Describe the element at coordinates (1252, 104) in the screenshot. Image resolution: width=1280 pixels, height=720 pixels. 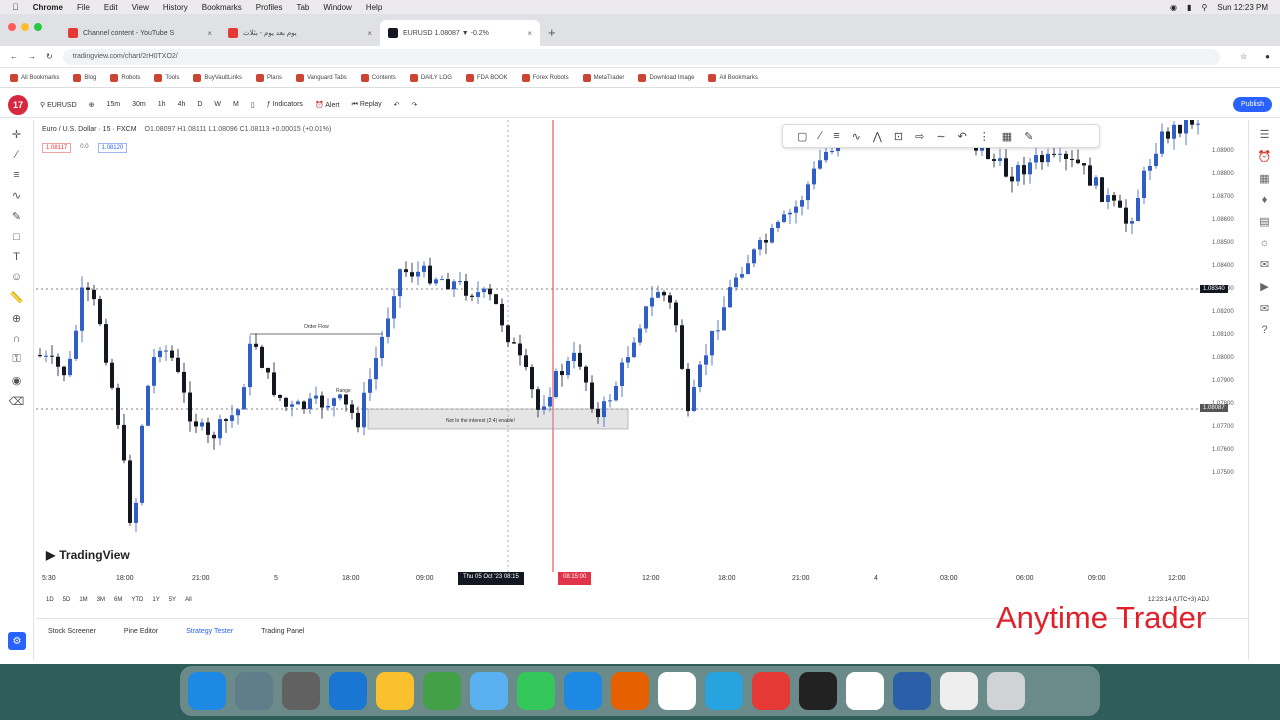
I see `publish-button: Publish` at that location.